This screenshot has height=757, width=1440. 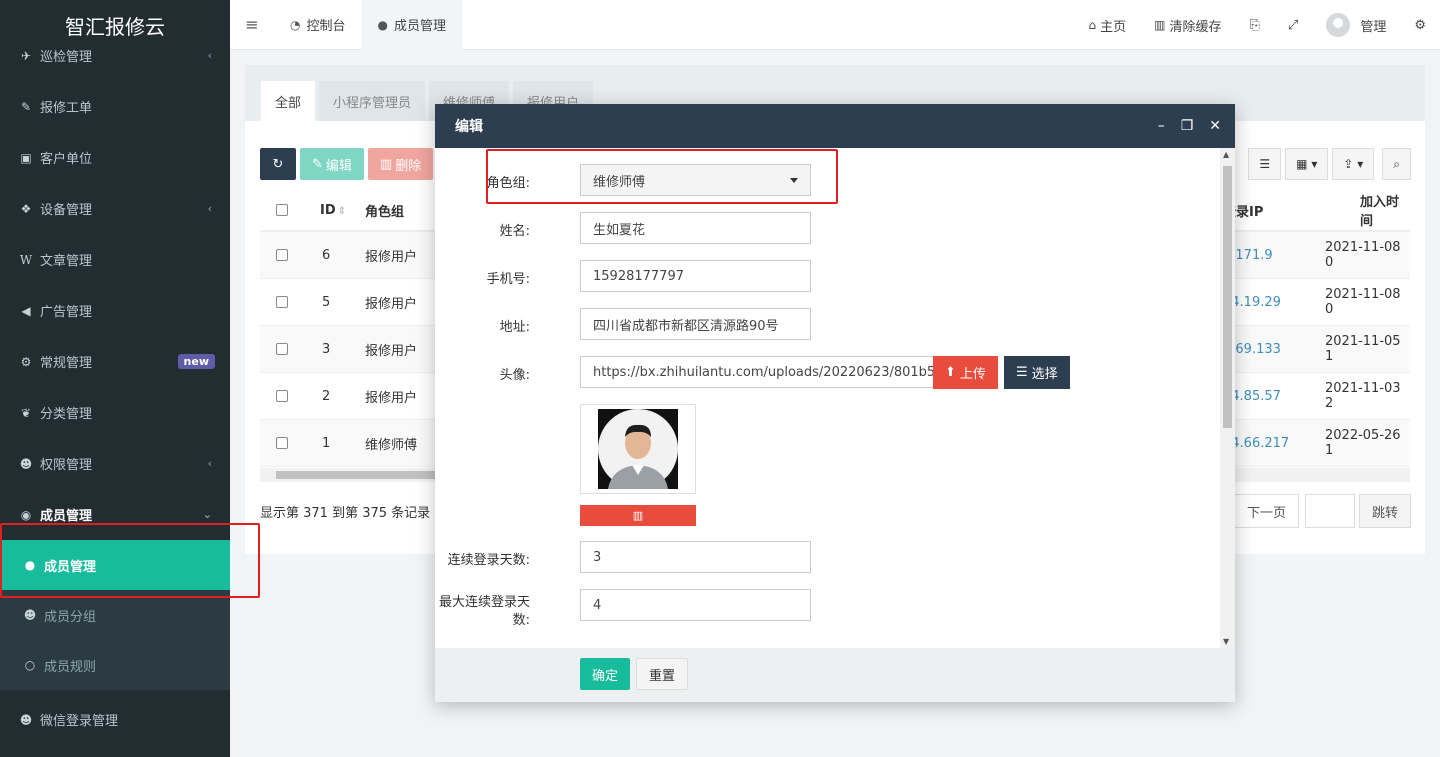 I want to click on circle-icon: ○, so click(x=30, y=665).